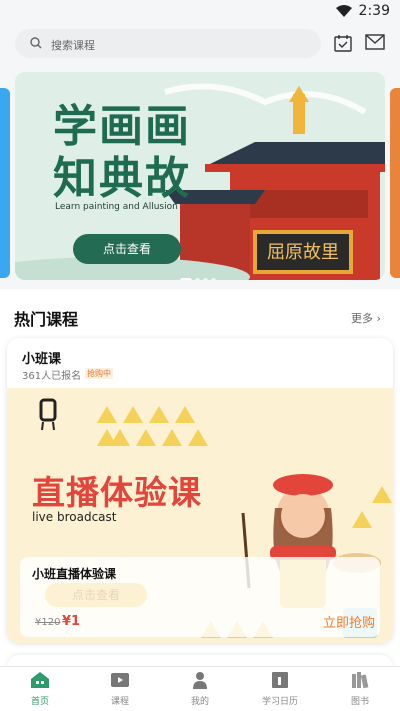 Image resolution: width=400 pixels, height=711 pixels. I want to click on tab-label: 图书, so click(359, 702).